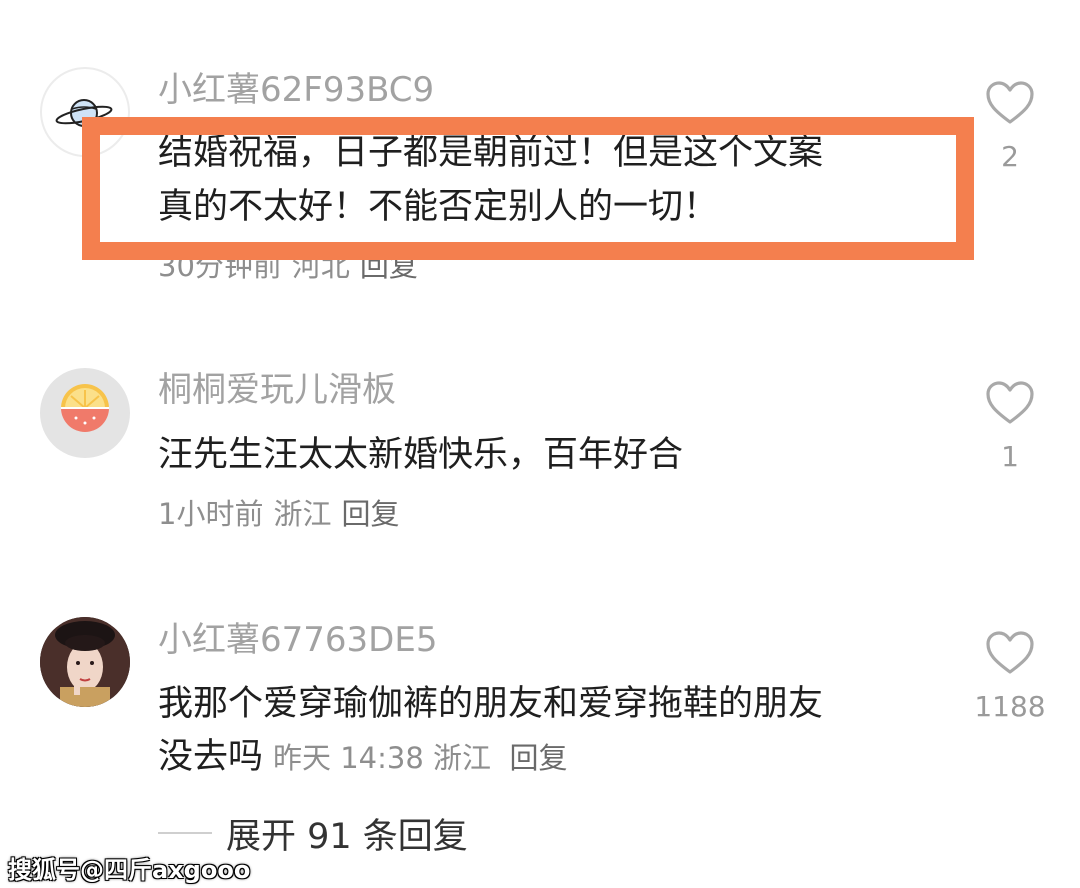  Describe the element at coordinates (297, 640) in the screenshot. I see `comment-username: 小红薯67763DE5` at that location.